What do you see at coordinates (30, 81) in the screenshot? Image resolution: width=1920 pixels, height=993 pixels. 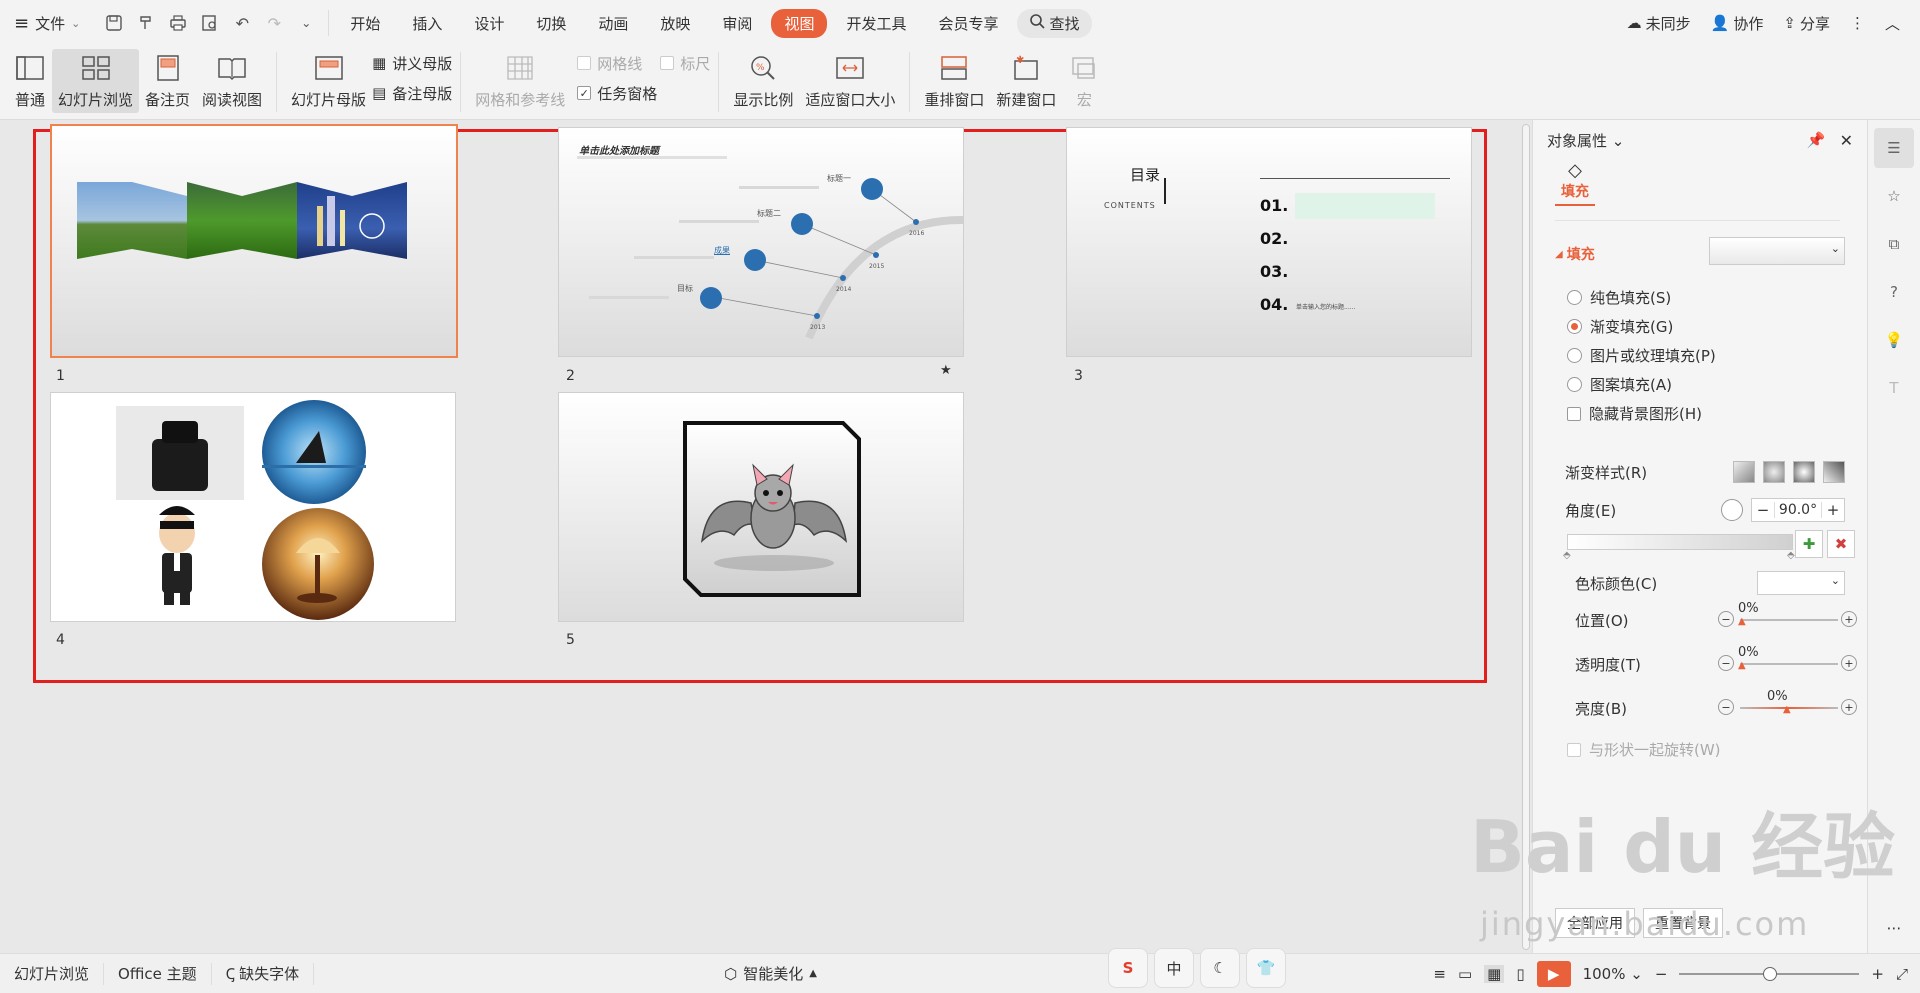 I see `normal-view-button: 普通` at bounding box center [30, 81].